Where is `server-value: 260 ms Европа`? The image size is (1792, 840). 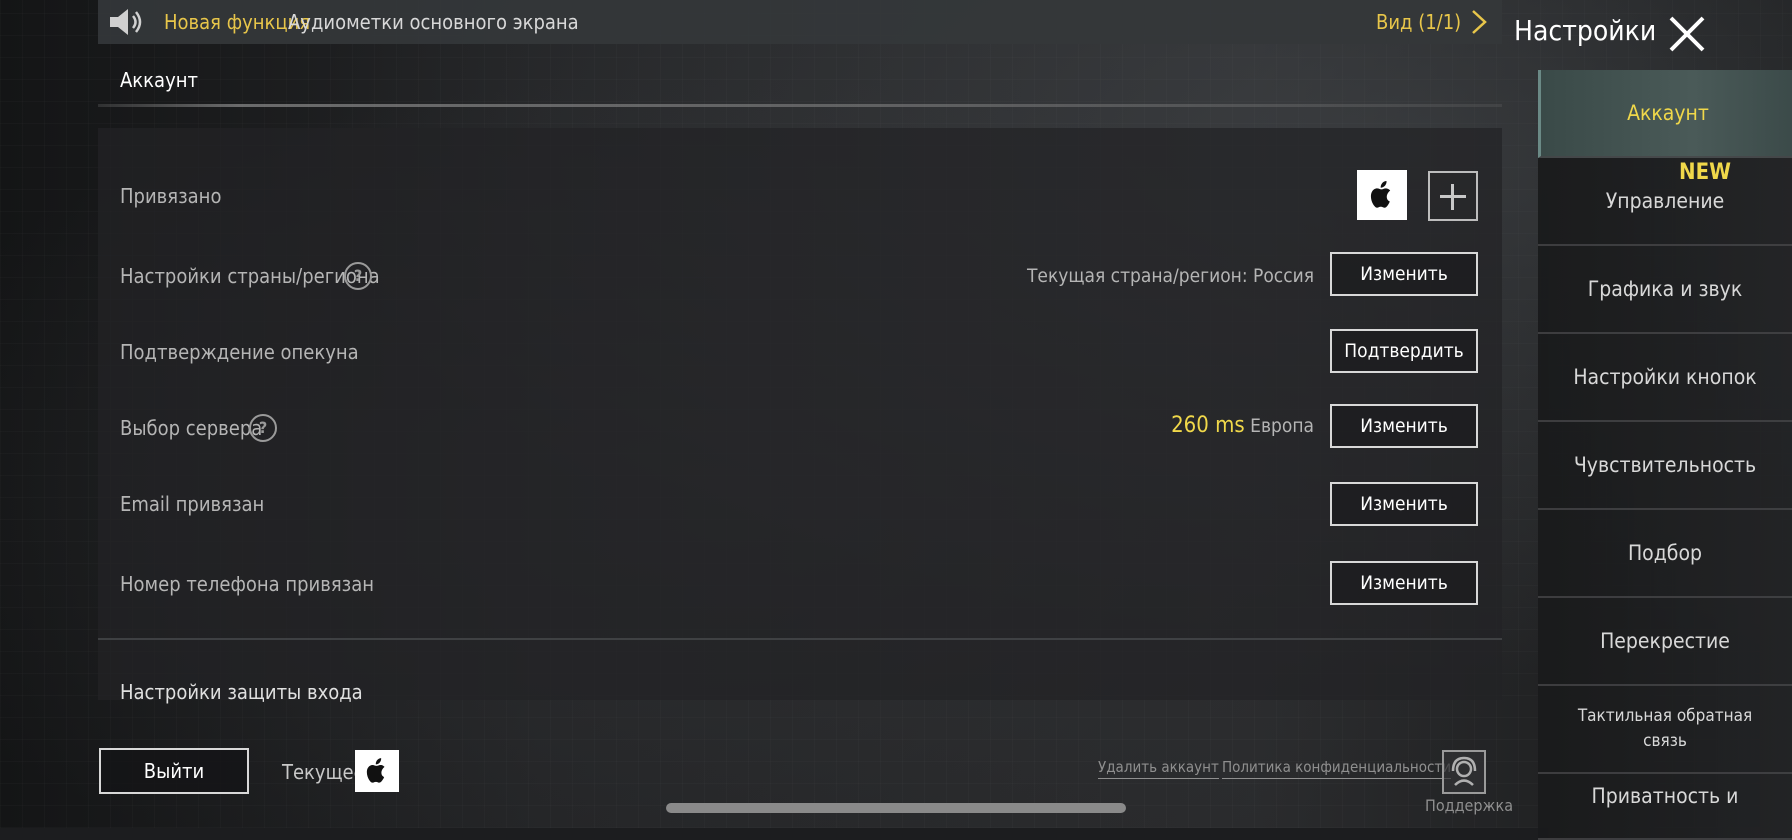
server-value: 260 ms Европа is located at coordinates (1242, 425).